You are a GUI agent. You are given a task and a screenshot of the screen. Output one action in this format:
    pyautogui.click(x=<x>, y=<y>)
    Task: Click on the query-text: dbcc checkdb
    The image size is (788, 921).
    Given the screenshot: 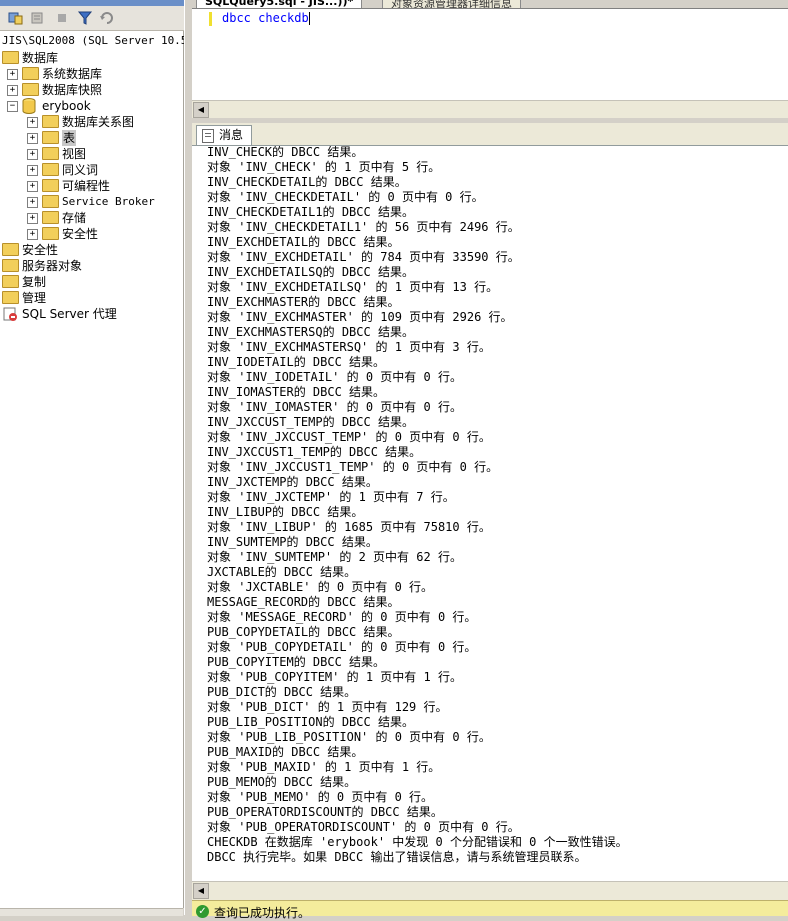 What is the action you would take?
    pyautogui.click(x=266, y=18)
    